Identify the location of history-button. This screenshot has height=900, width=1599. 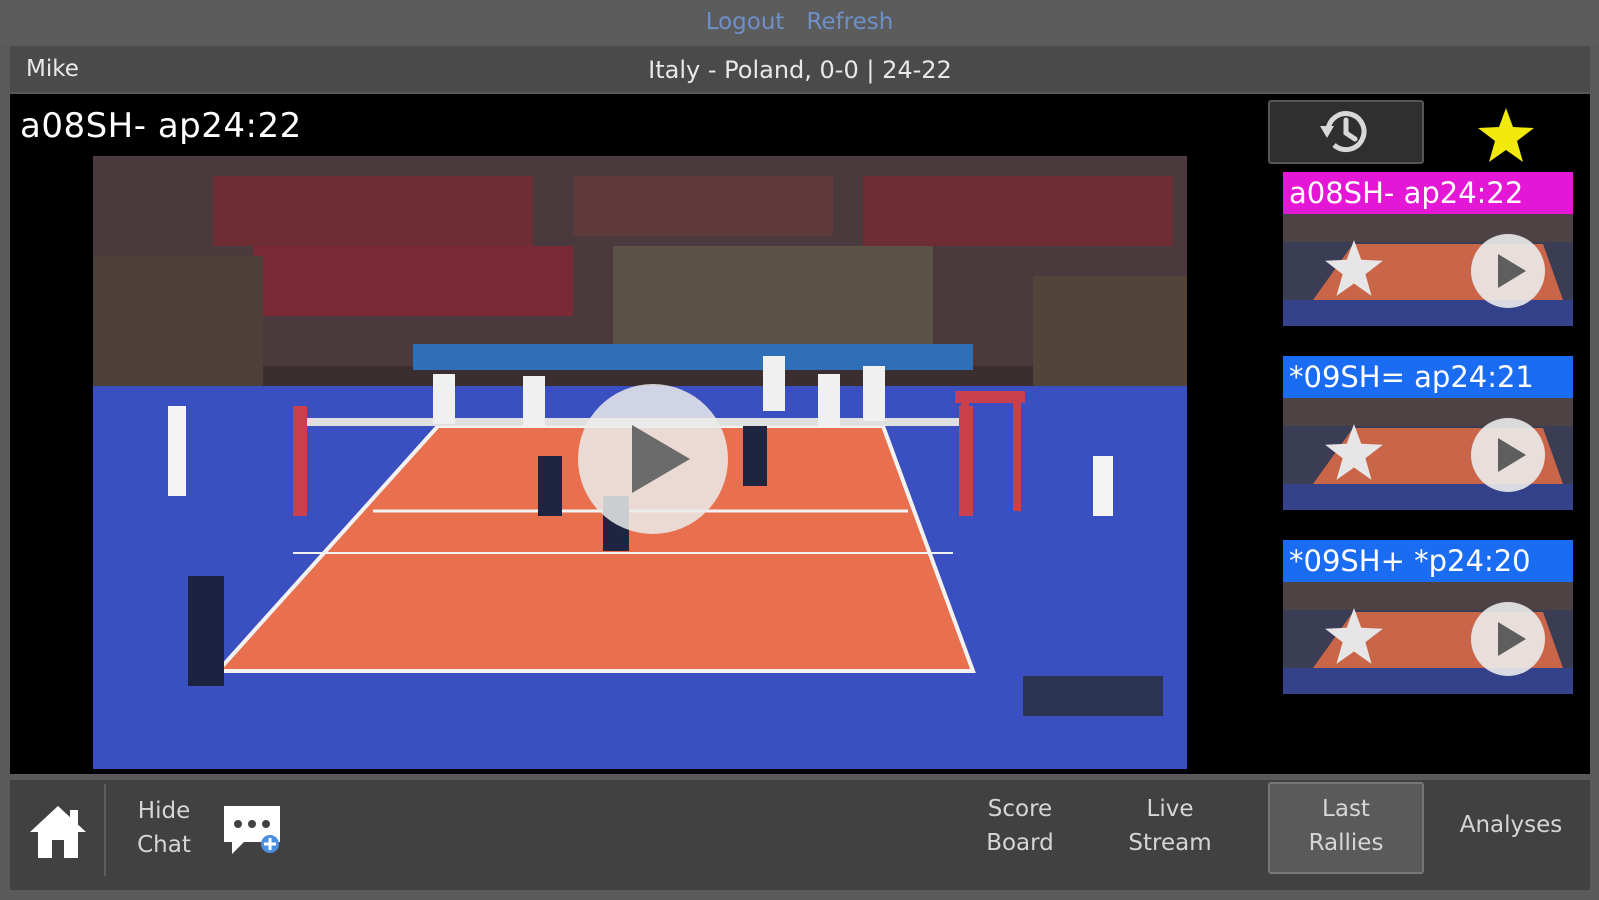
(1346, 132).